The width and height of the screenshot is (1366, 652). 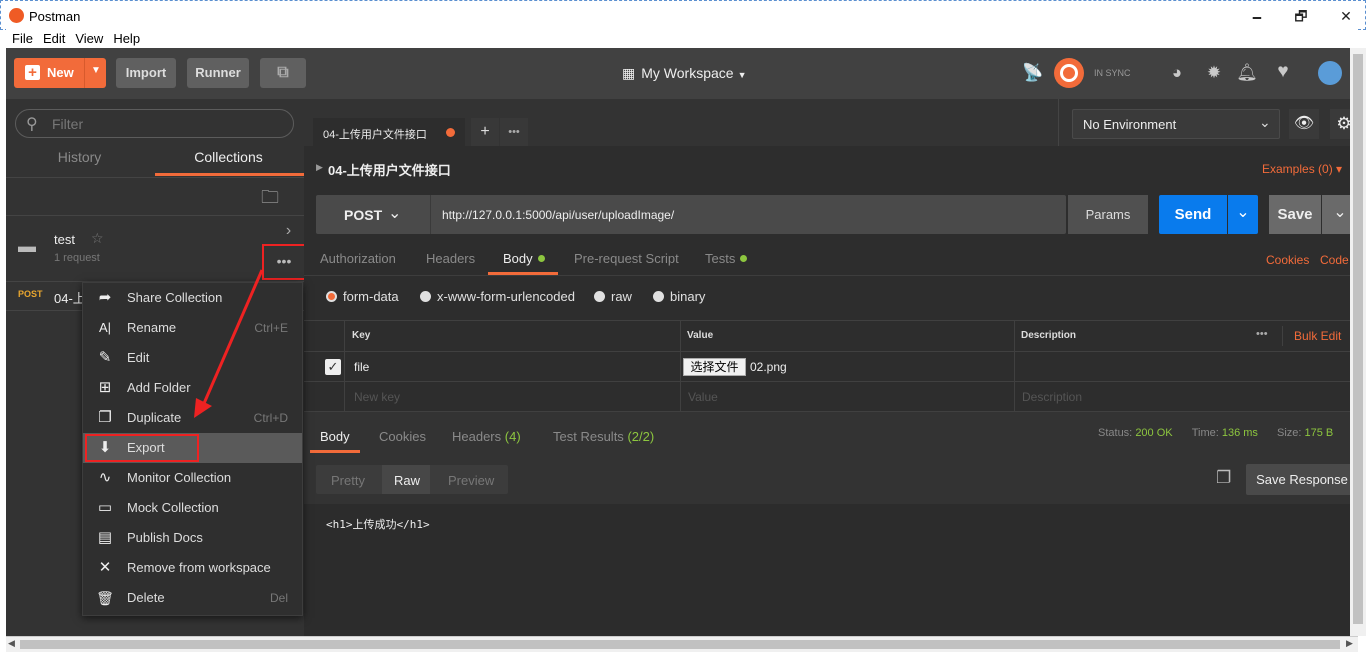 I want to click on vertical-scrollbar, so click(x=1358, y=342).